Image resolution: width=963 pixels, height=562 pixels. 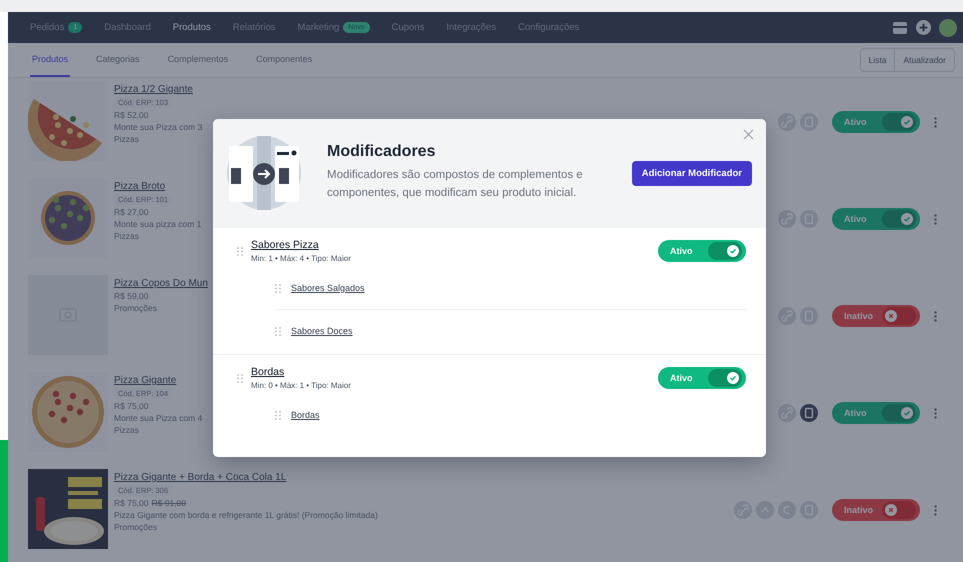 I want to click on product-description: Monte sua Pizza com 4, so click(x=158, y=418).